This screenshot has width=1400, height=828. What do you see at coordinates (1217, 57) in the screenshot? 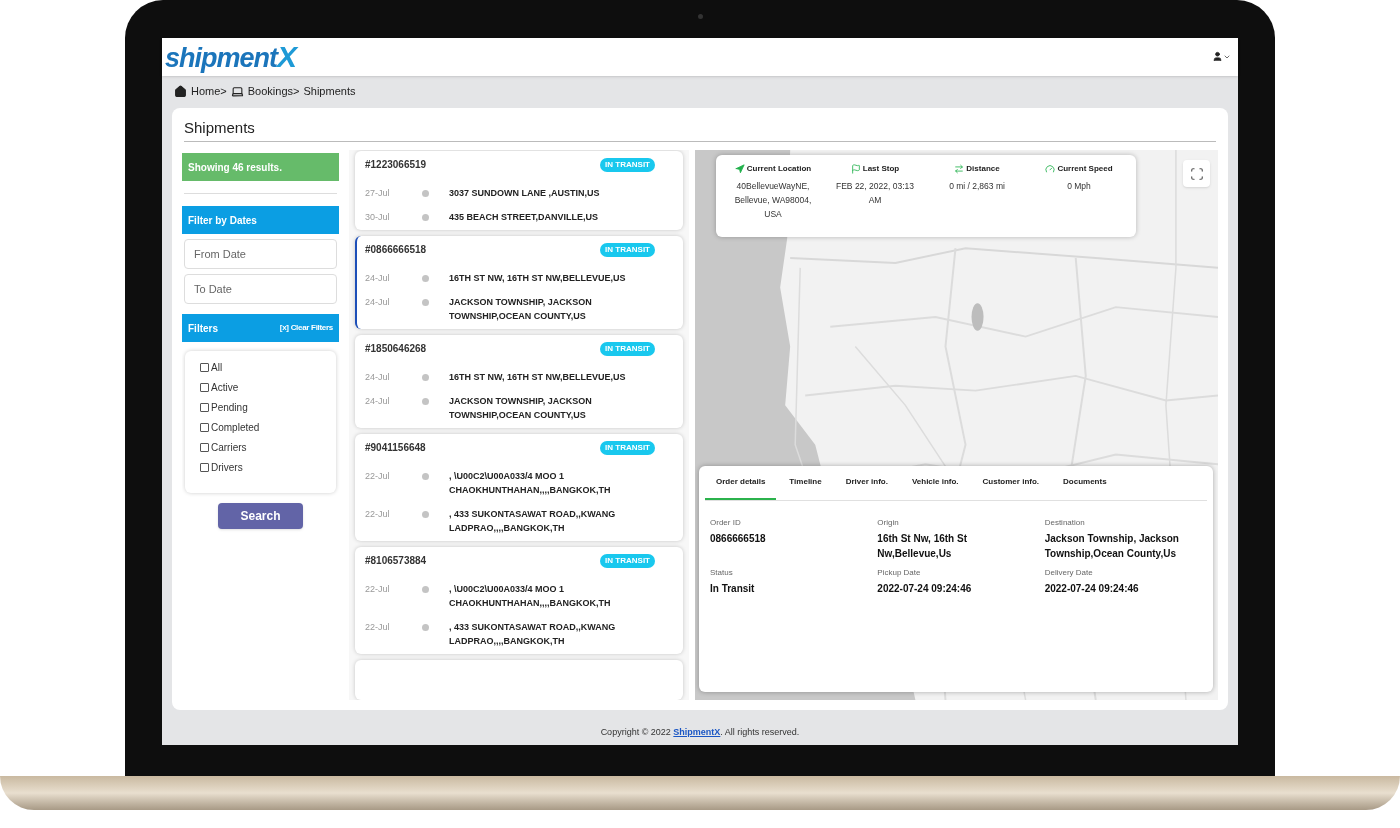
I see `user-icon` at bounding box center [1217, 57].